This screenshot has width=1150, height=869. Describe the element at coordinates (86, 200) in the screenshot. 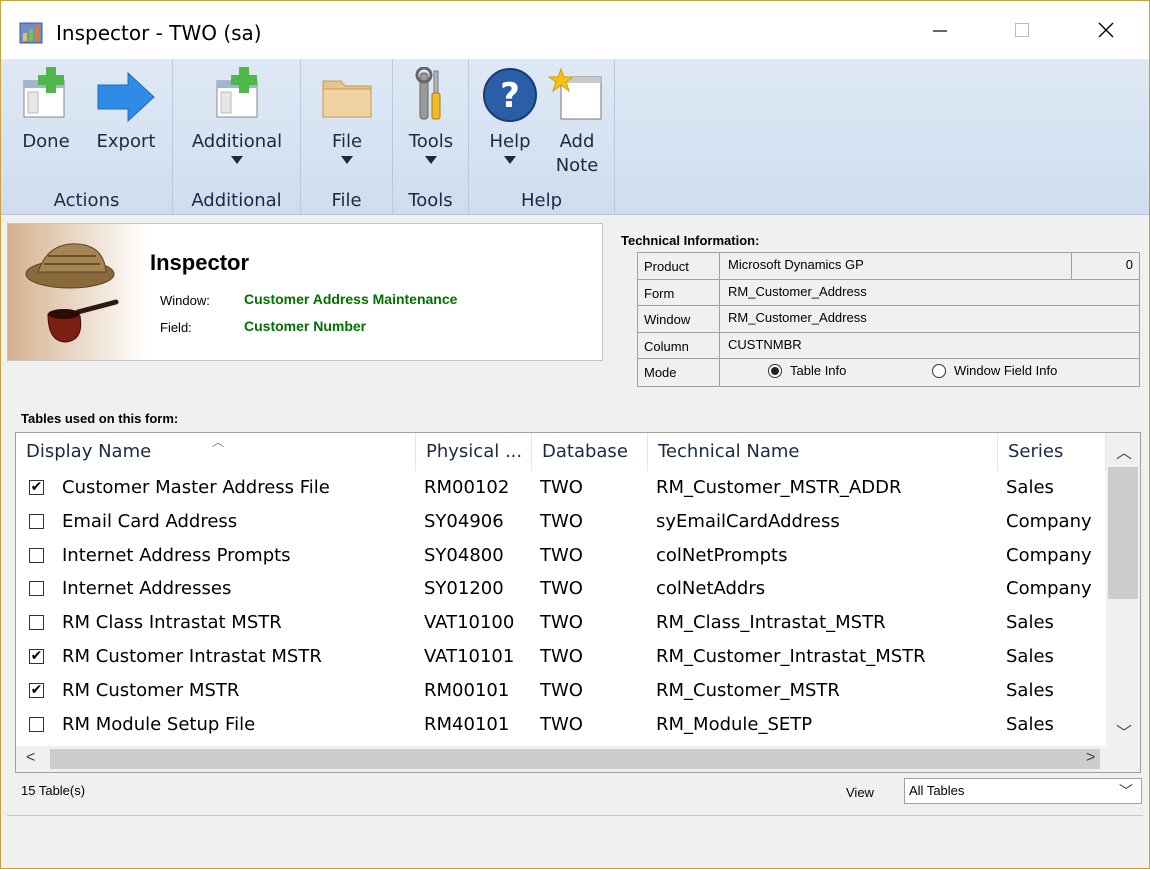

I see `ribbon-group-label-actions: Actions` at that location.